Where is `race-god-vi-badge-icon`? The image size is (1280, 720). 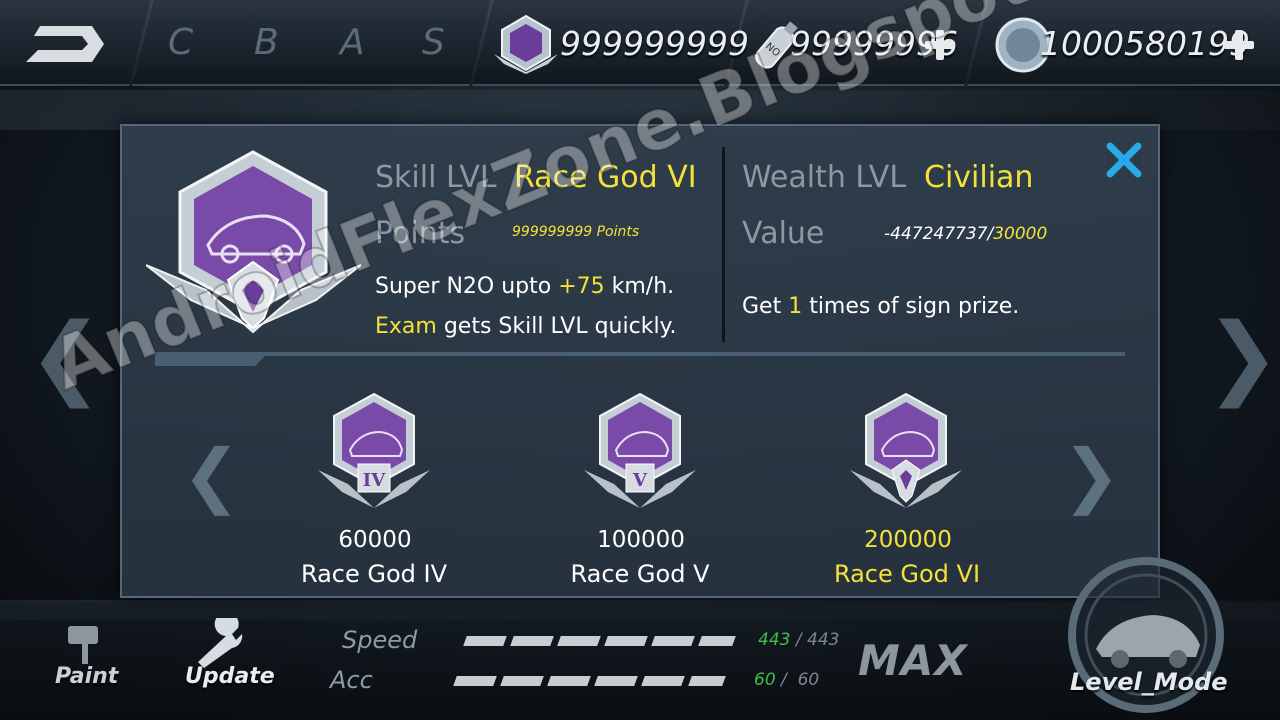
race-god-vi-badge-icon is located at coordinates (253, 242).